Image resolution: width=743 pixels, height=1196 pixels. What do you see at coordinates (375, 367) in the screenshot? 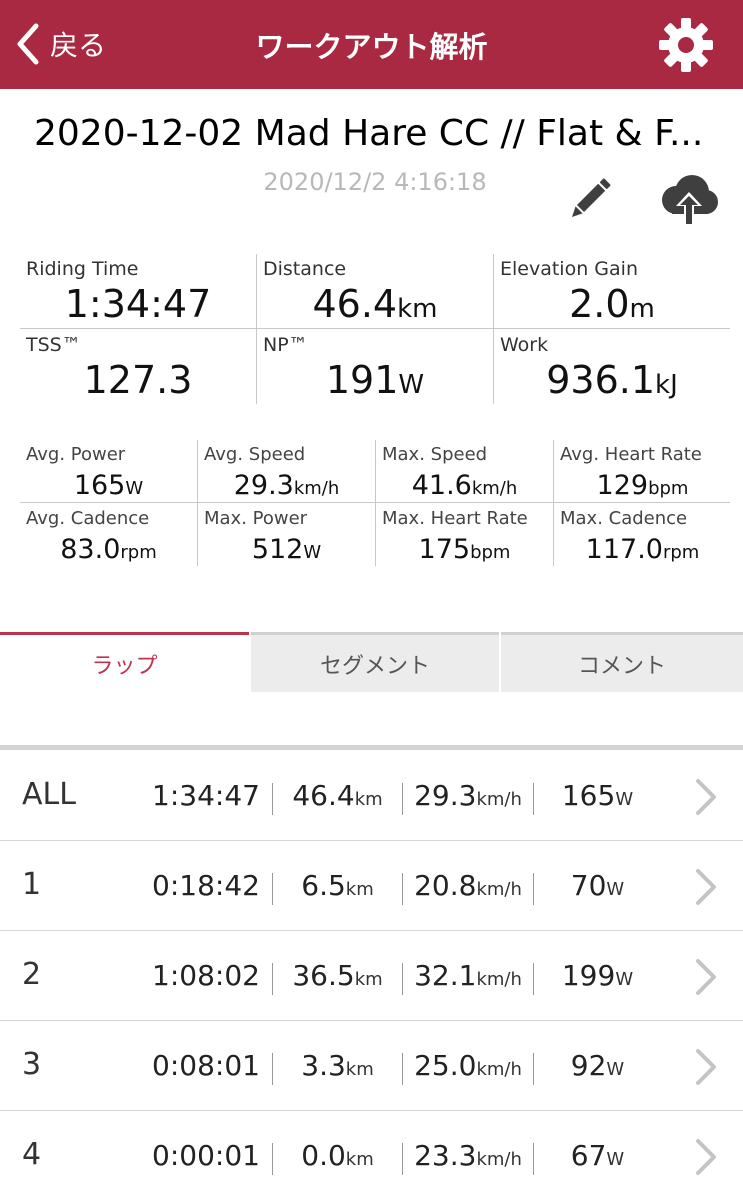
I see `stat-np: NP™ 191W` at bounding box center [375, 367].